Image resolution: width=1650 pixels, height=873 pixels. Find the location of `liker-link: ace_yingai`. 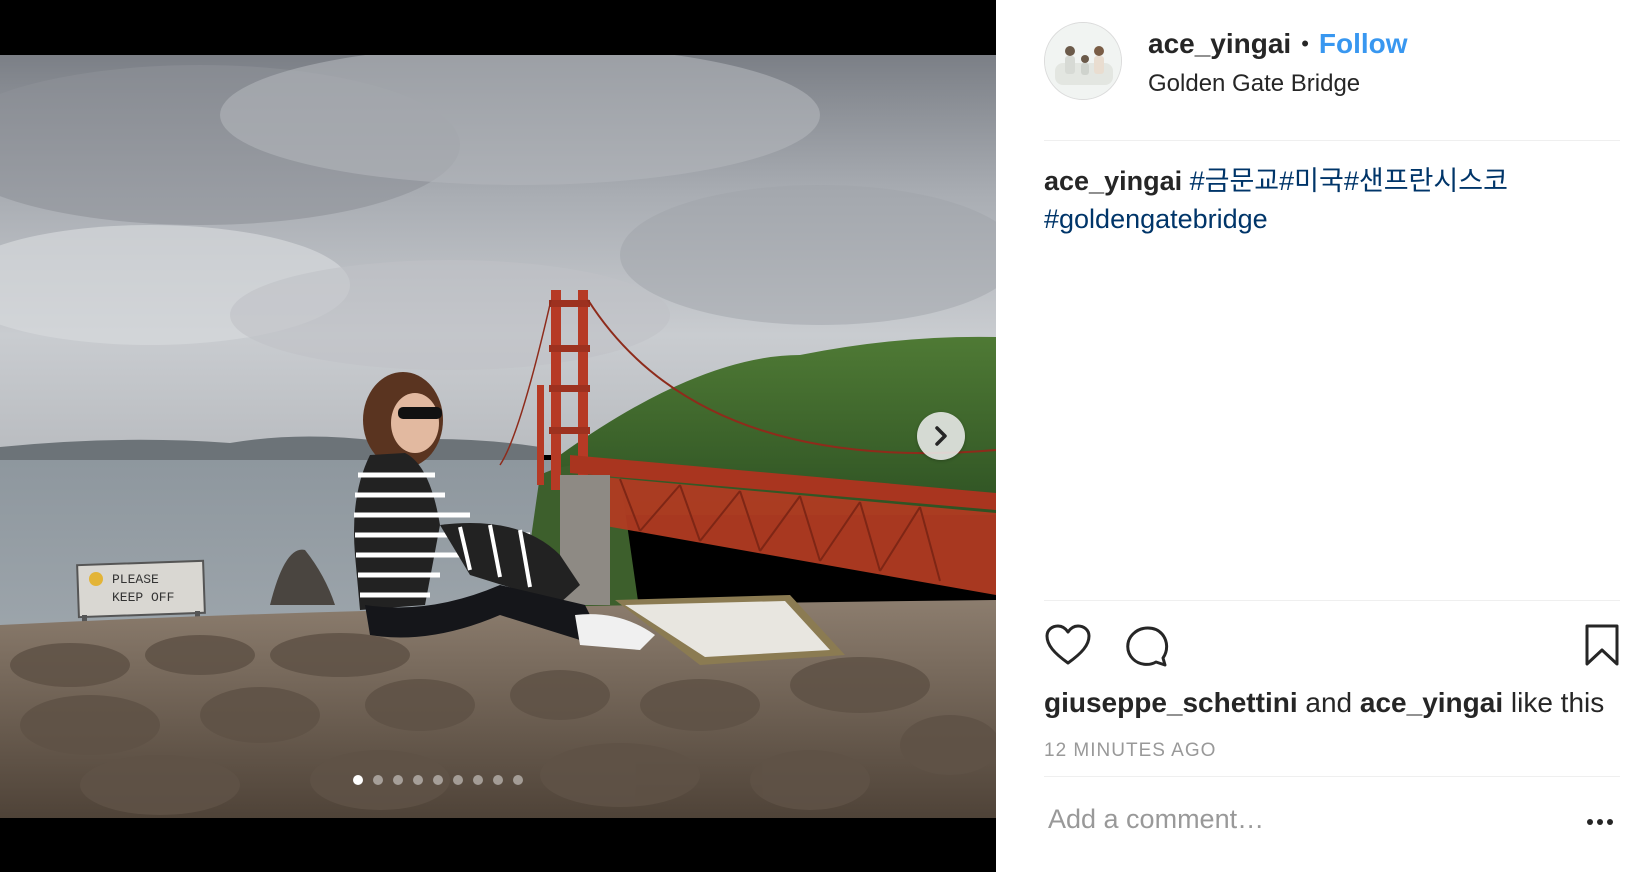

liker-link: ace_yingai is located at coordinates (1431, 702).